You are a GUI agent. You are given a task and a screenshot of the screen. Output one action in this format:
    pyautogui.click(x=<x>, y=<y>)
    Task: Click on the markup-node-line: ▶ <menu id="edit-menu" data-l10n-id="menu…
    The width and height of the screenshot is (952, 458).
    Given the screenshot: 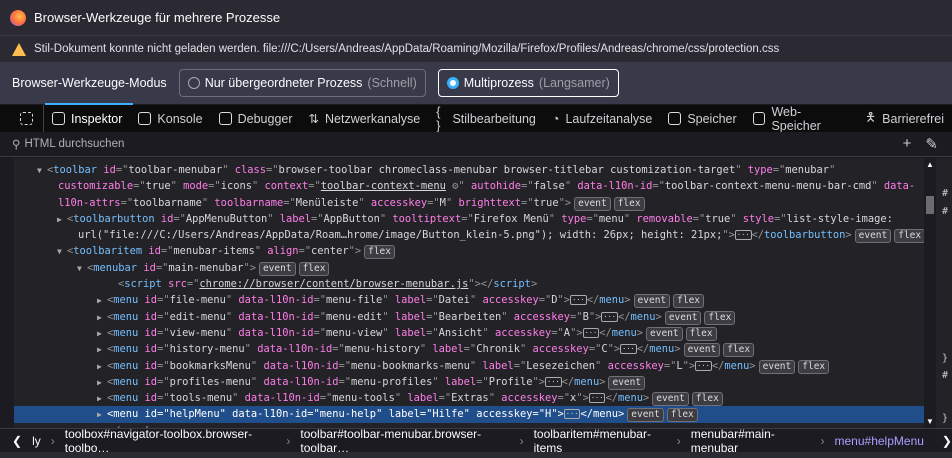 What is the action you would take?
    pyautogui.click(x=469, y=317)
    